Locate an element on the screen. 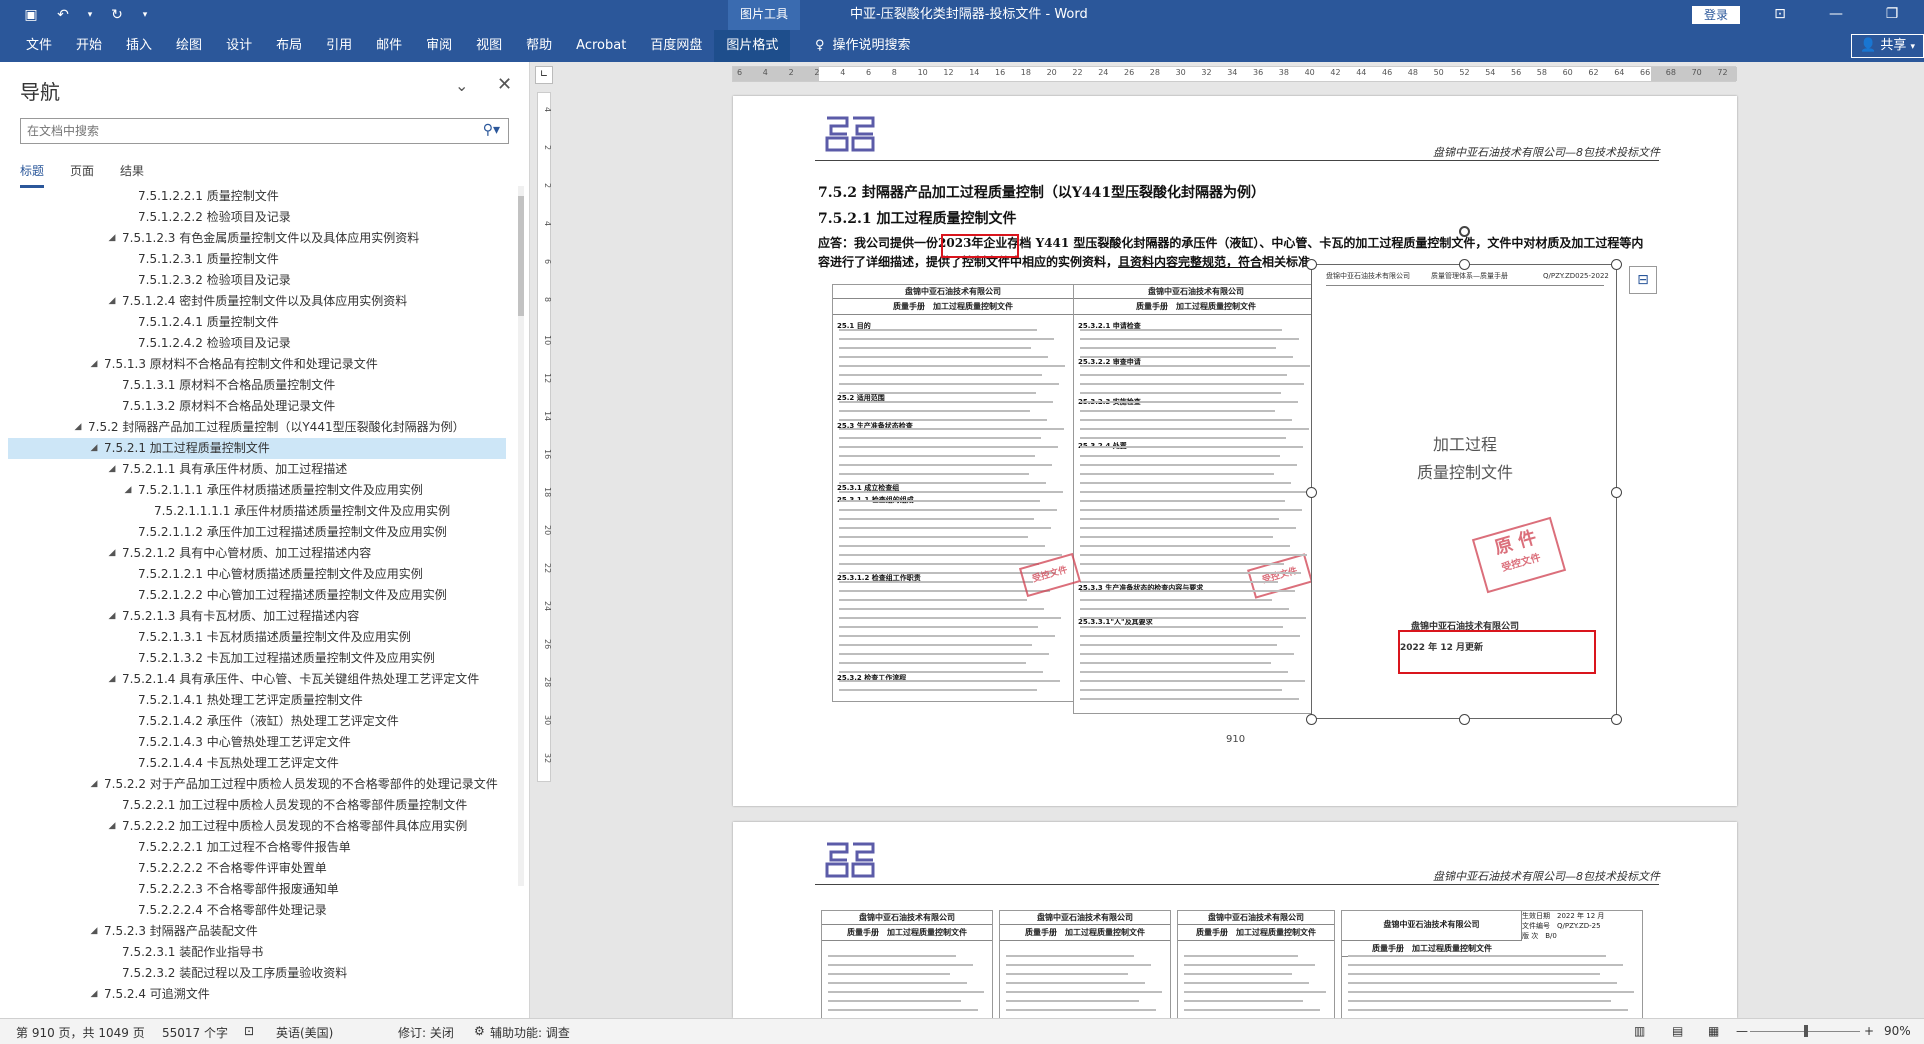 This screenshot has height=1044, width=1924. nav-search-input is located at coordinates (241, 131).